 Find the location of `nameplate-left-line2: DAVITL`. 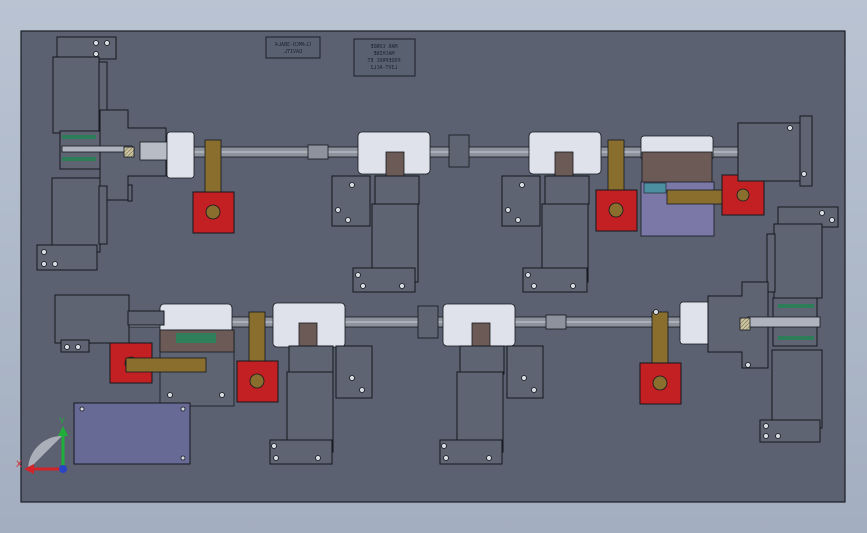

nameplate-left-line2: DAVITL is located at coordinates (293, 52).